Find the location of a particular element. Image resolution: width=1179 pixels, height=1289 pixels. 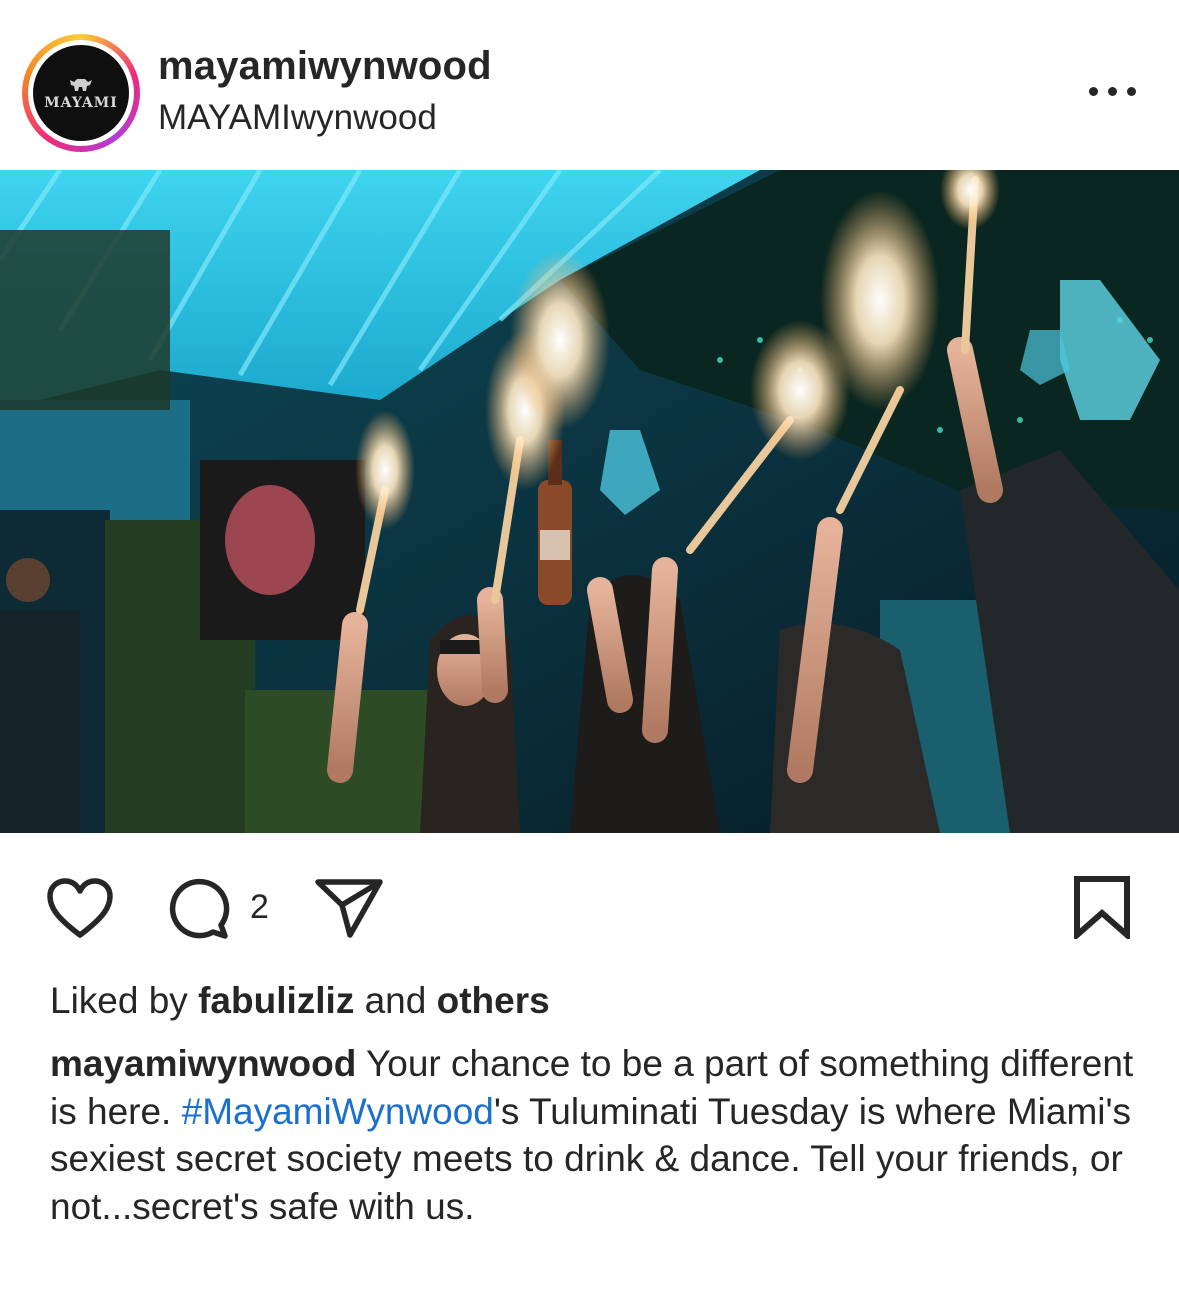

post-header: MAYAMI mayamiwynwood MAYAMIwynwood is located at coordinates (589, 85).